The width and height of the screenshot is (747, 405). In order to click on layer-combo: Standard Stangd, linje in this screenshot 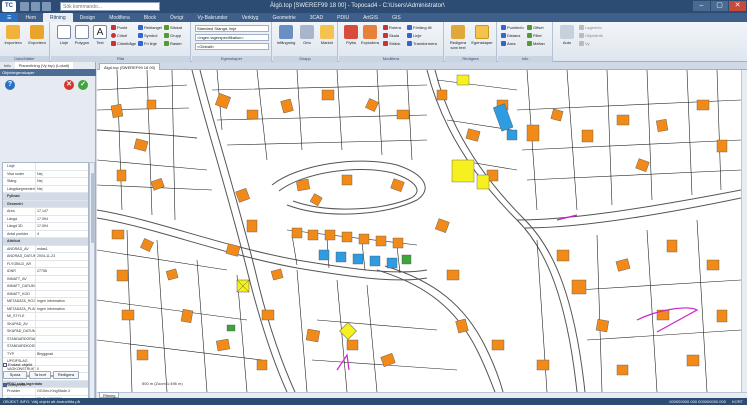, I will do `click(232, 28)`.